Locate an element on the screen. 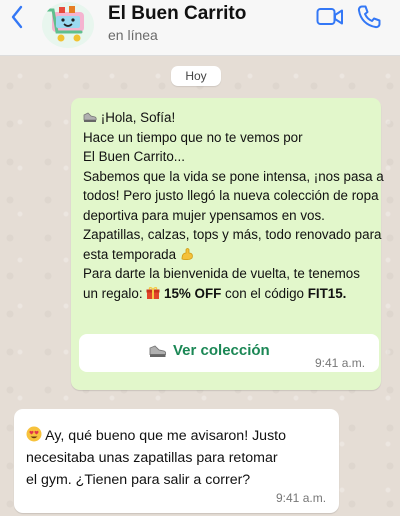 The width and height of the screenshot is (400, 516). chevron-left-icon is located at coordinates (17, 17).